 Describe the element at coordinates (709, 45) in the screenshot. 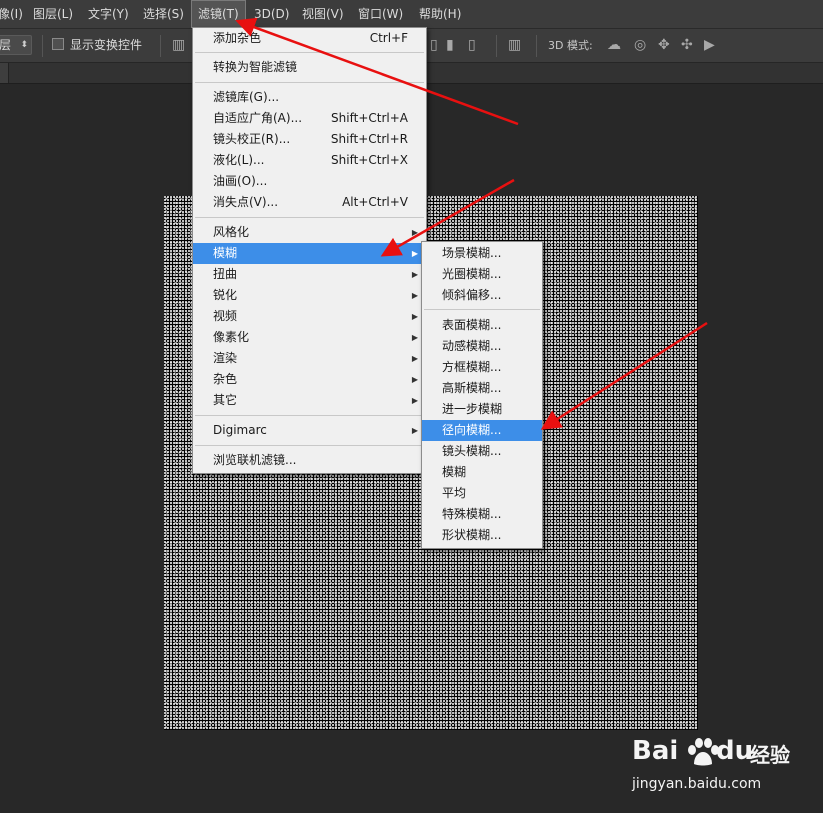

I see `3d-camera-icon: ▶` at that location.